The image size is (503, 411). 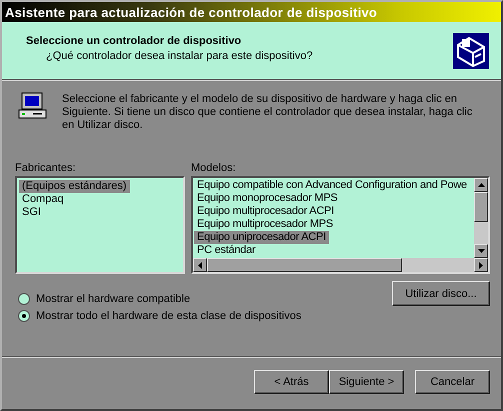 What do you see at coordinates (46, 168) in the screenshot?
I see `manufacturers-label: Fabricantes:` at bounding box center [46, 168].